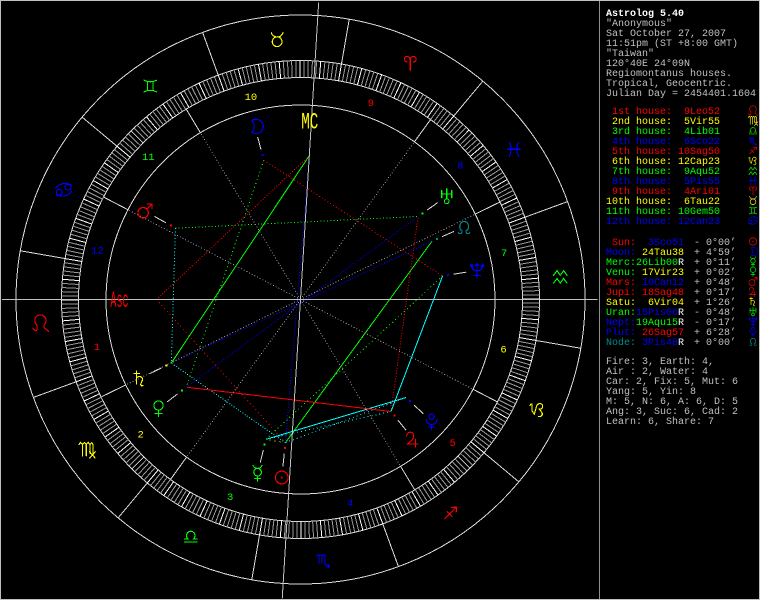 The width and height of the screenshot is (760, 600). I want to click on svg-text: 12, so click(97, 251).